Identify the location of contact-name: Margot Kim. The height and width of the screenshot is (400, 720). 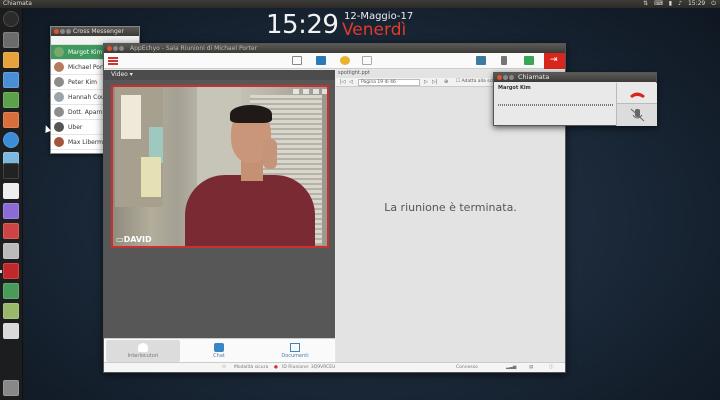
(85, 52).